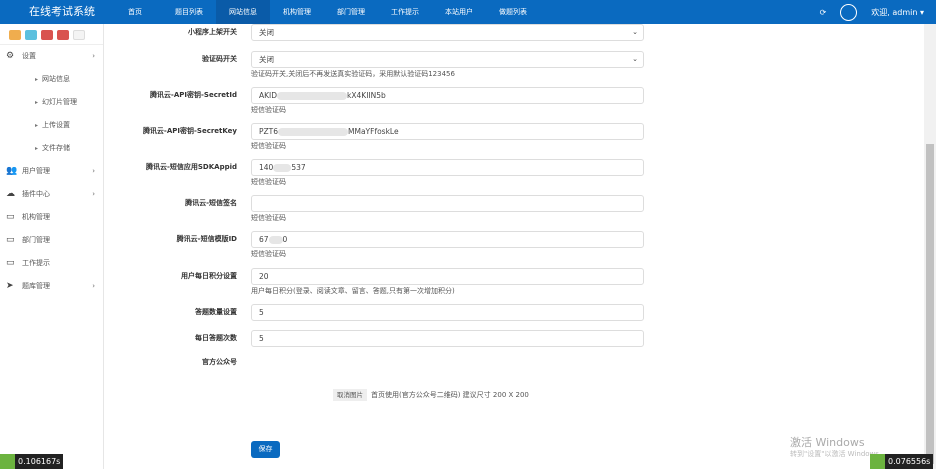 Image resolution: width=936 pixels, height=469 pixels. I want to click on sidebar-item: 文件存储, so click(51, 148).